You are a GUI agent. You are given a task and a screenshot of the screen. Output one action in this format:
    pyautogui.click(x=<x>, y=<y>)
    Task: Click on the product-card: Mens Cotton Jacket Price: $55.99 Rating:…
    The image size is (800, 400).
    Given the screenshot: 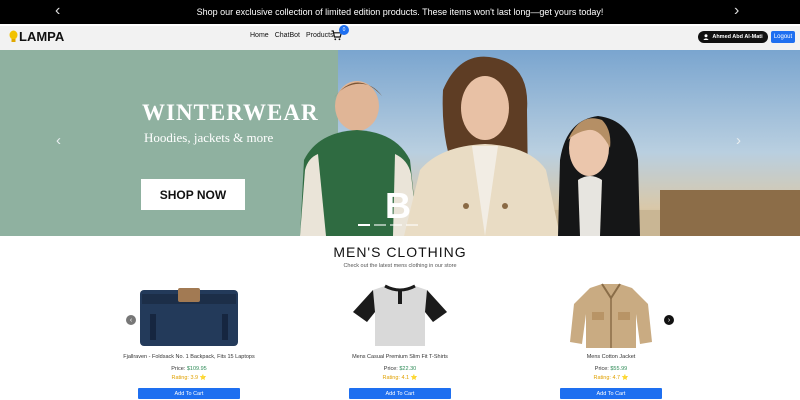 What is the action you would take?
    pyautogui.click(x=611, y=341)
    